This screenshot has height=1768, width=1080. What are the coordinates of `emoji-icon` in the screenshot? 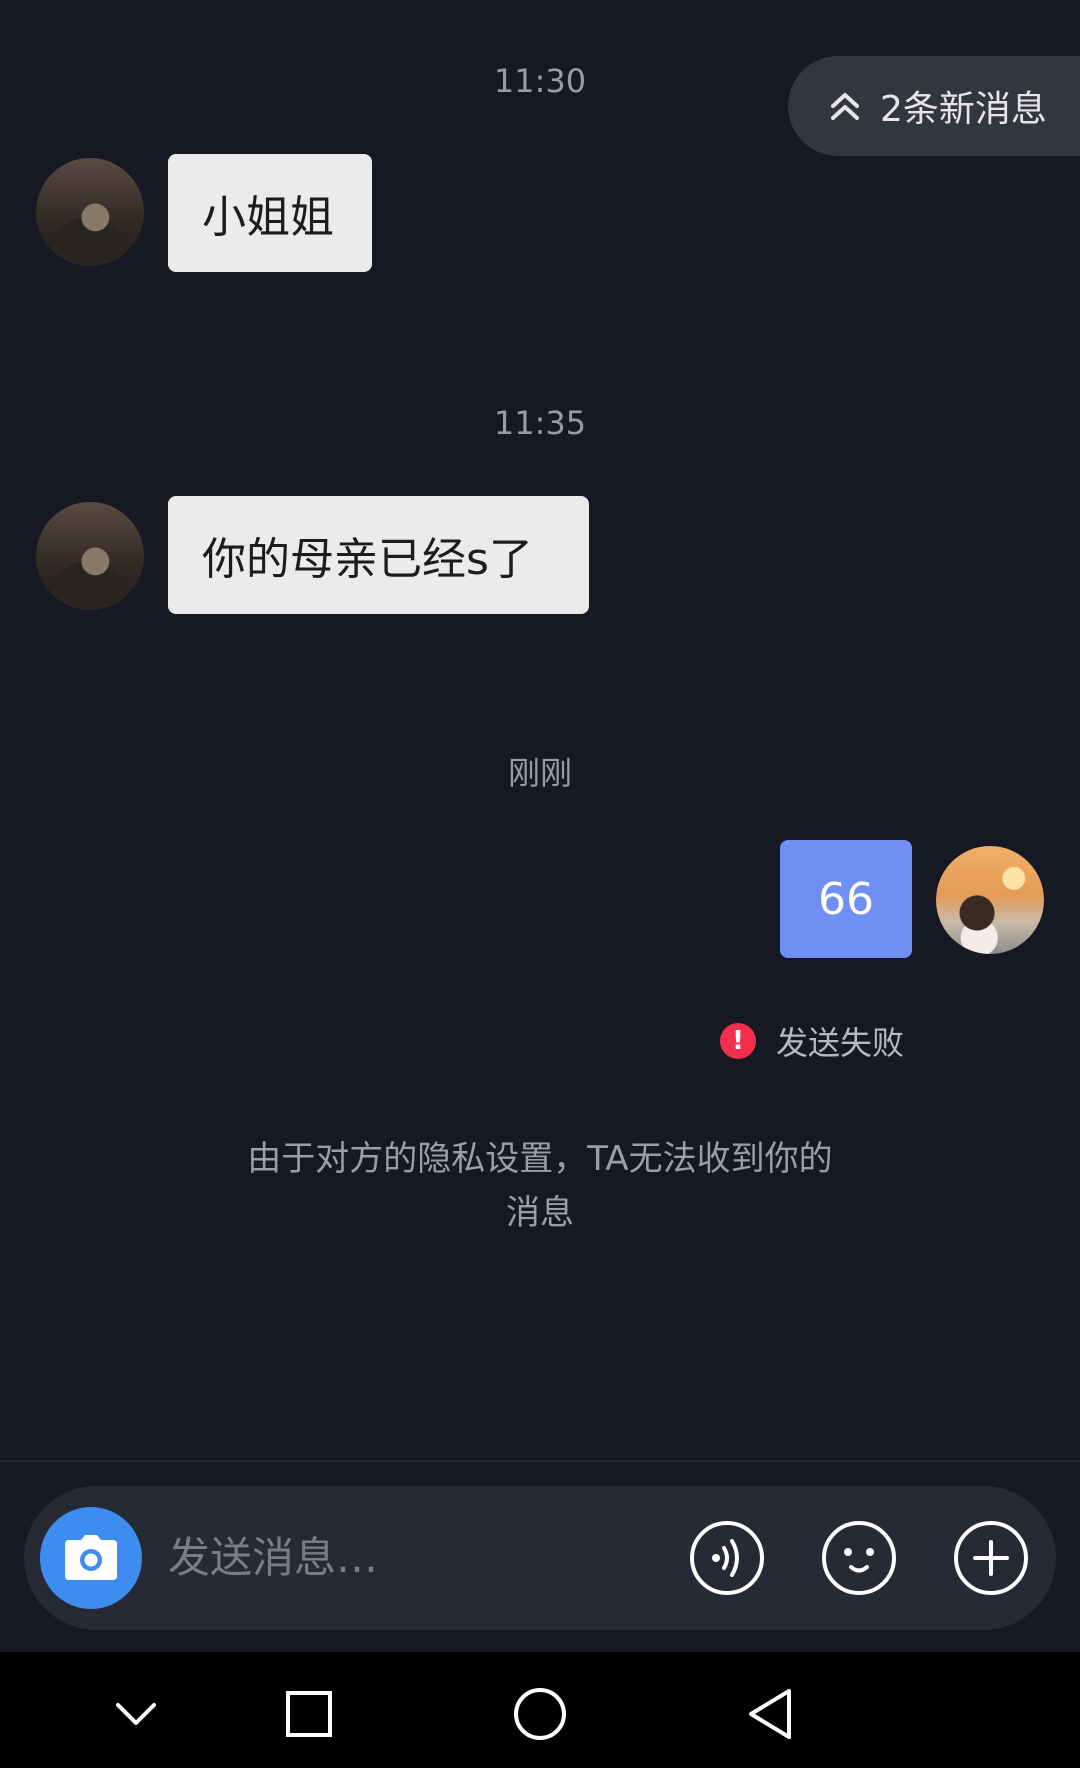 It's located at (859, 1558).